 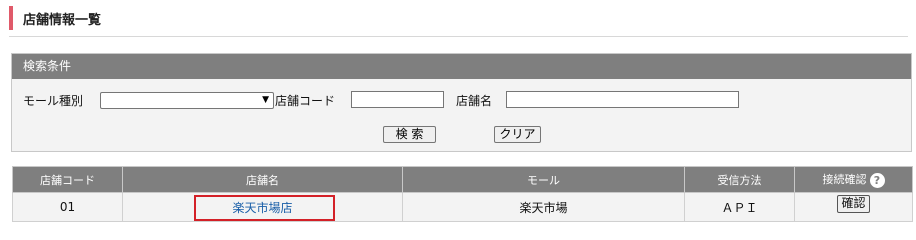 I want to click on store-name-input, so click(x=622, y=99).